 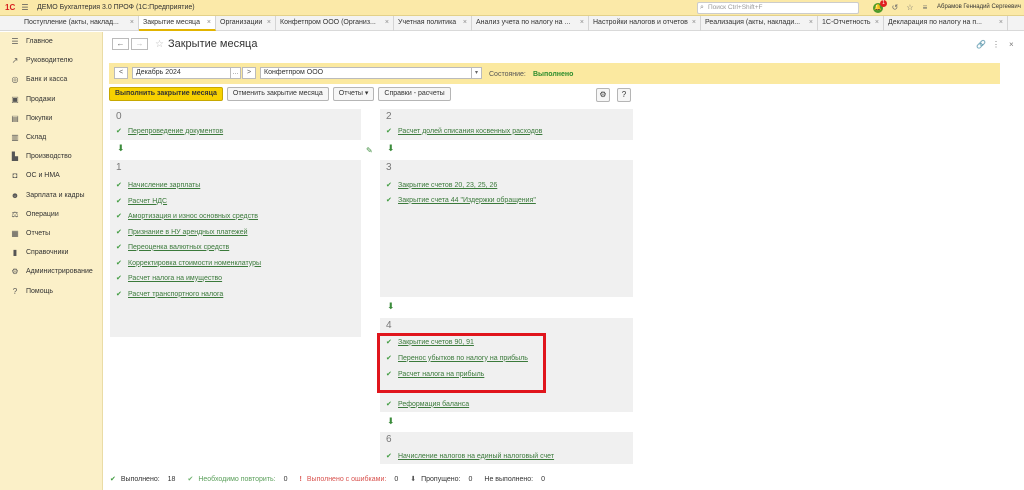 What do you see at coordinates (477, 73) in the screenshot?
I see `organization-dropdown-icon: ▾` at bounding box center [477, 73].